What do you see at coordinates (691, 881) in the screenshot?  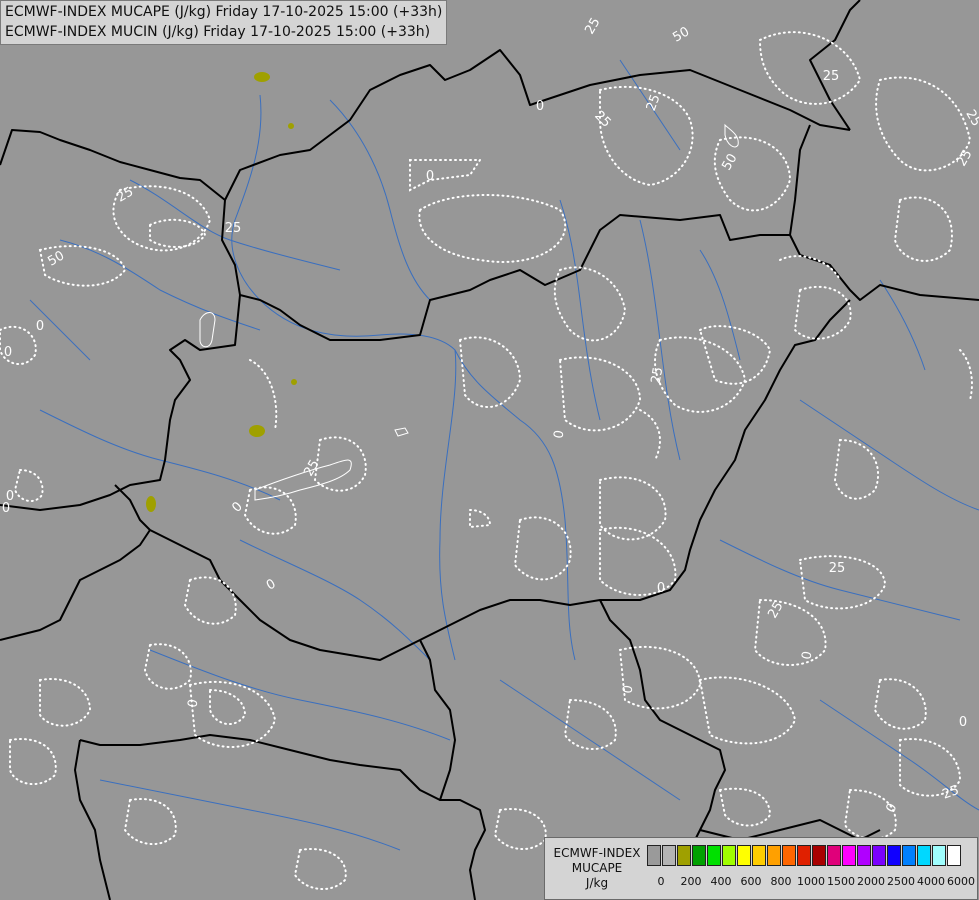 I see `legend-tick-label: 200` at bounding box center [691, 881].